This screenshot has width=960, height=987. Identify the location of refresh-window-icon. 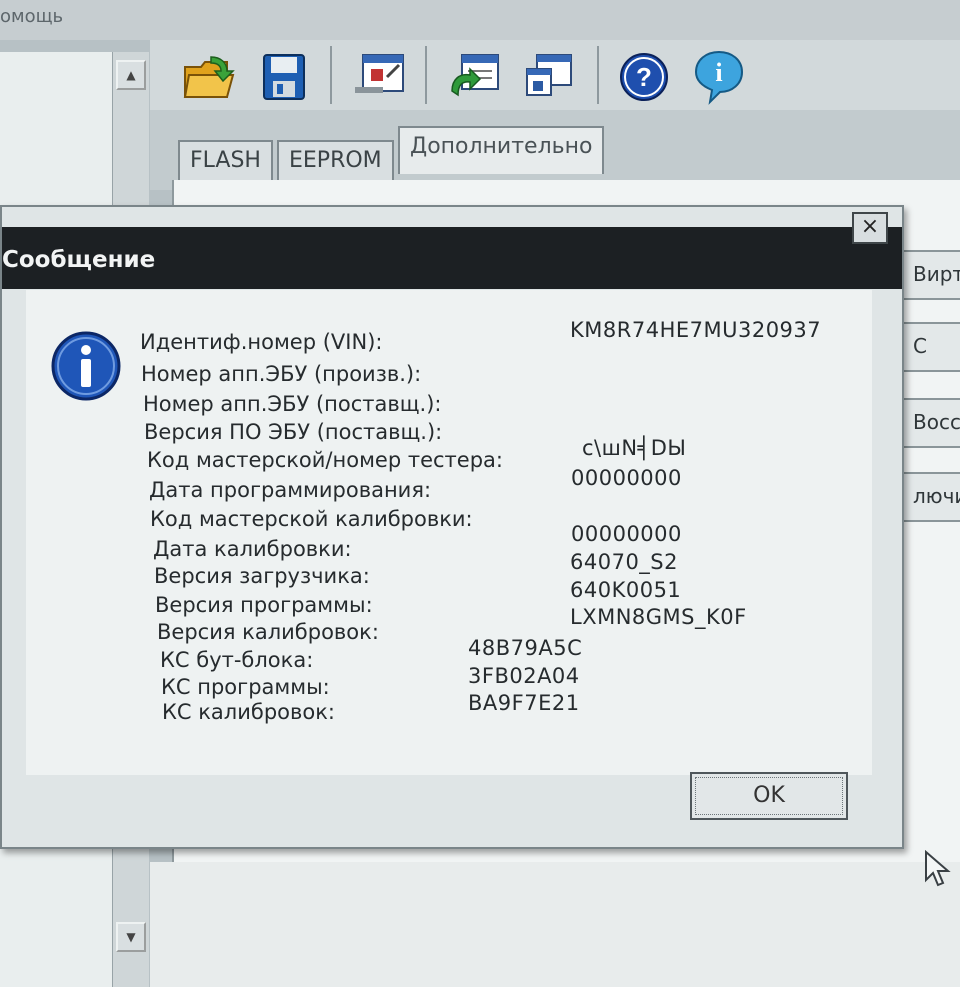
(475, 75).